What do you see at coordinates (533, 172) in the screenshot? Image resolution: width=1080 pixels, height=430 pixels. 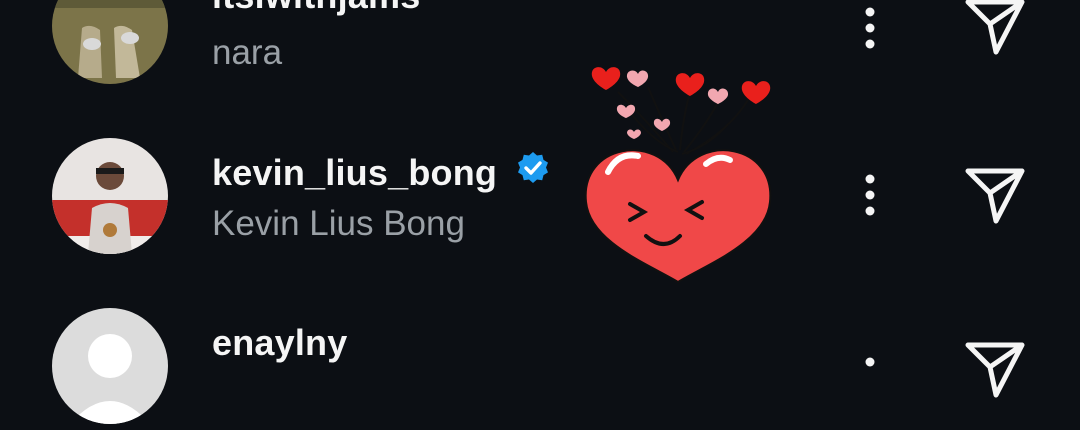 I see `verified-badge-icon` at bounding box center [533, 172].